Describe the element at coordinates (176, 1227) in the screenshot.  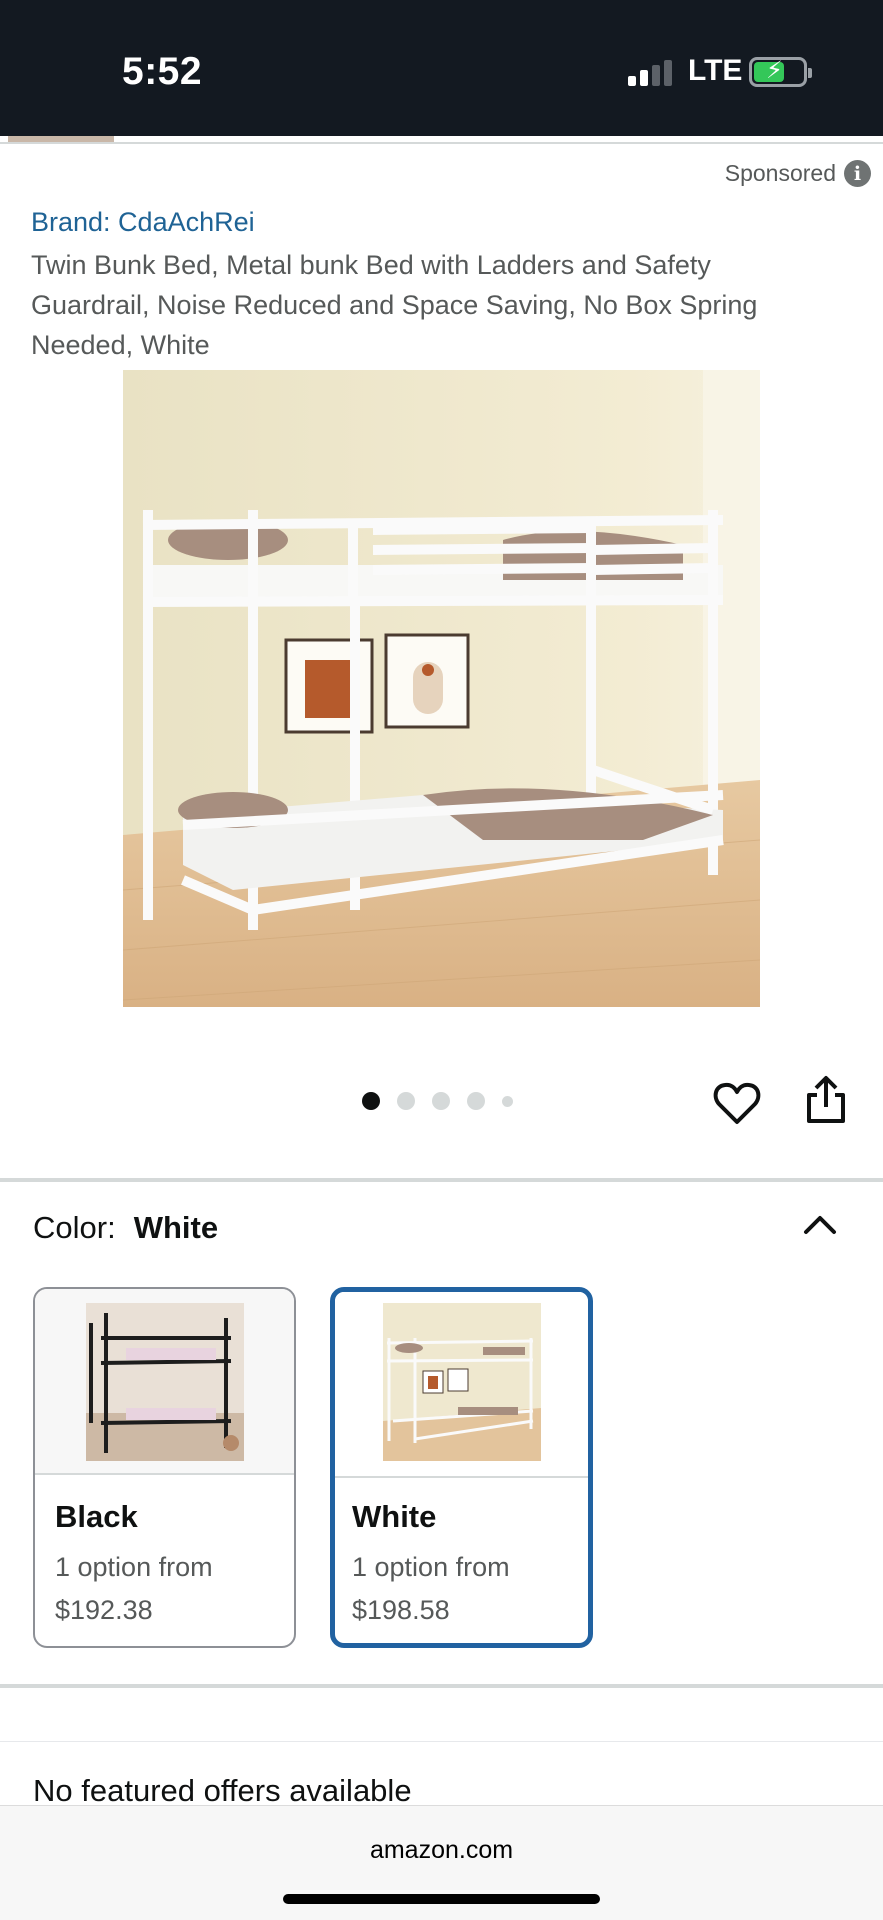
I see `selected-color: White` at that location.